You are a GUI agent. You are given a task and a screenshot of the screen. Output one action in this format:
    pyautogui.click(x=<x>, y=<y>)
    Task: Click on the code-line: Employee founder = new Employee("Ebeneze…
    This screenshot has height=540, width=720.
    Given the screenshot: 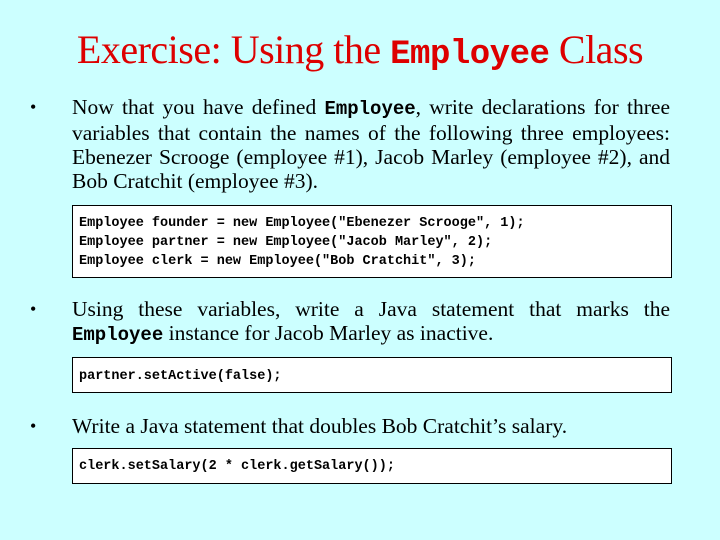 What is the action you would take?
    pyautogui.click(x=302, y=223)
    